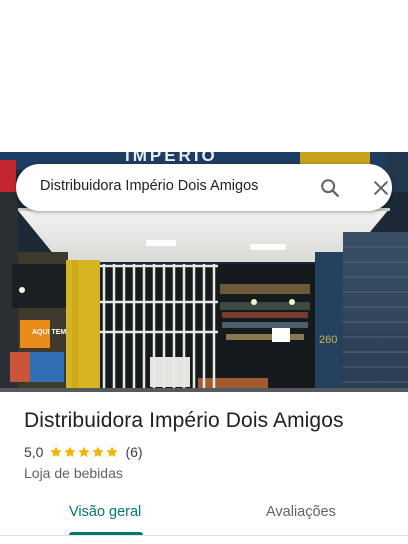 This screenshot has width=408, height=544. I want to click on search-box: Distribuidora Império Dois Amigos, so click(204, 187).